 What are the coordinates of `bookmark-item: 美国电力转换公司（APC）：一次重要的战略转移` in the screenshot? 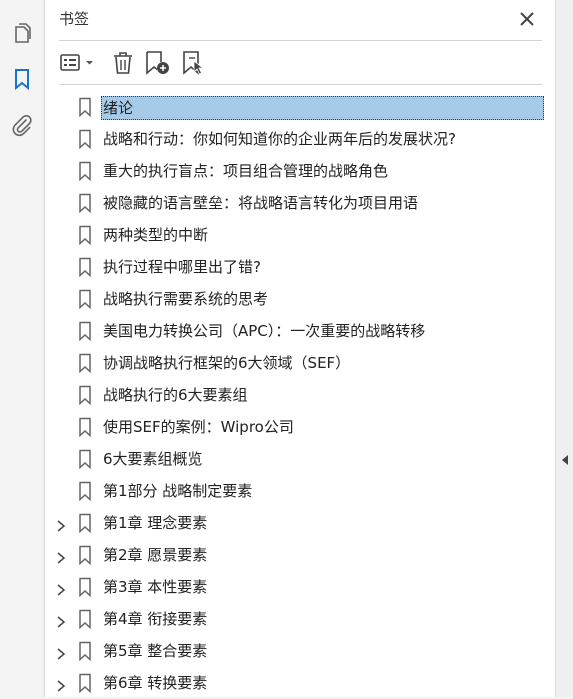 It's located at (300, 331).